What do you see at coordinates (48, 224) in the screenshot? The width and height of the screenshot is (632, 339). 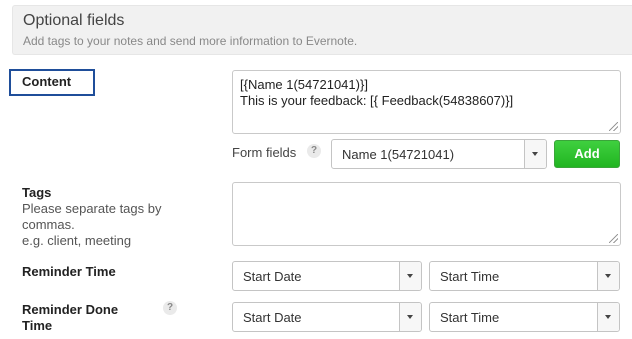 I see `tags-hint-line2: commas.` at bounding box center [48, 224].